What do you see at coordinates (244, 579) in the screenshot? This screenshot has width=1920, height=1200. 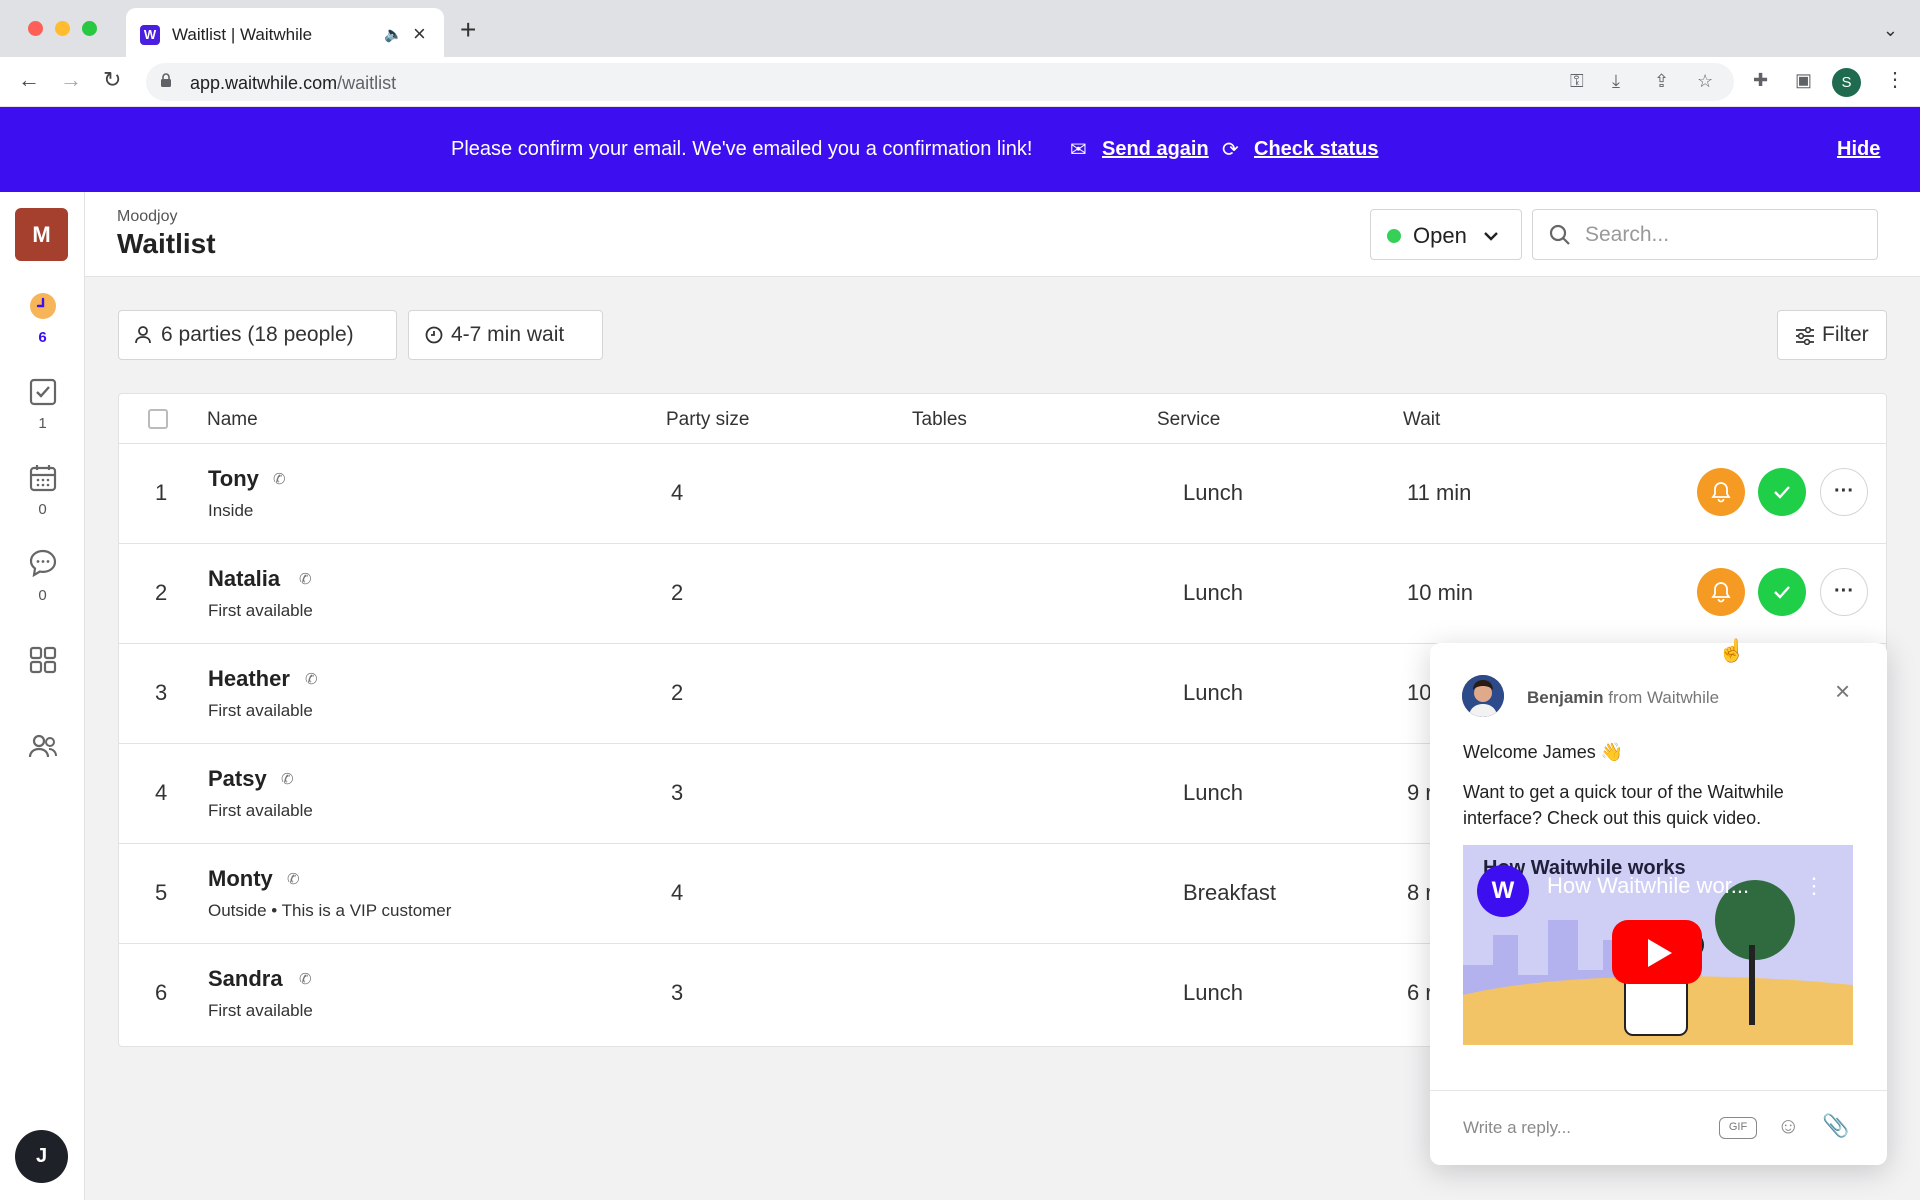 I see `guest-name: Natalia` at bounding box center [244, 579].